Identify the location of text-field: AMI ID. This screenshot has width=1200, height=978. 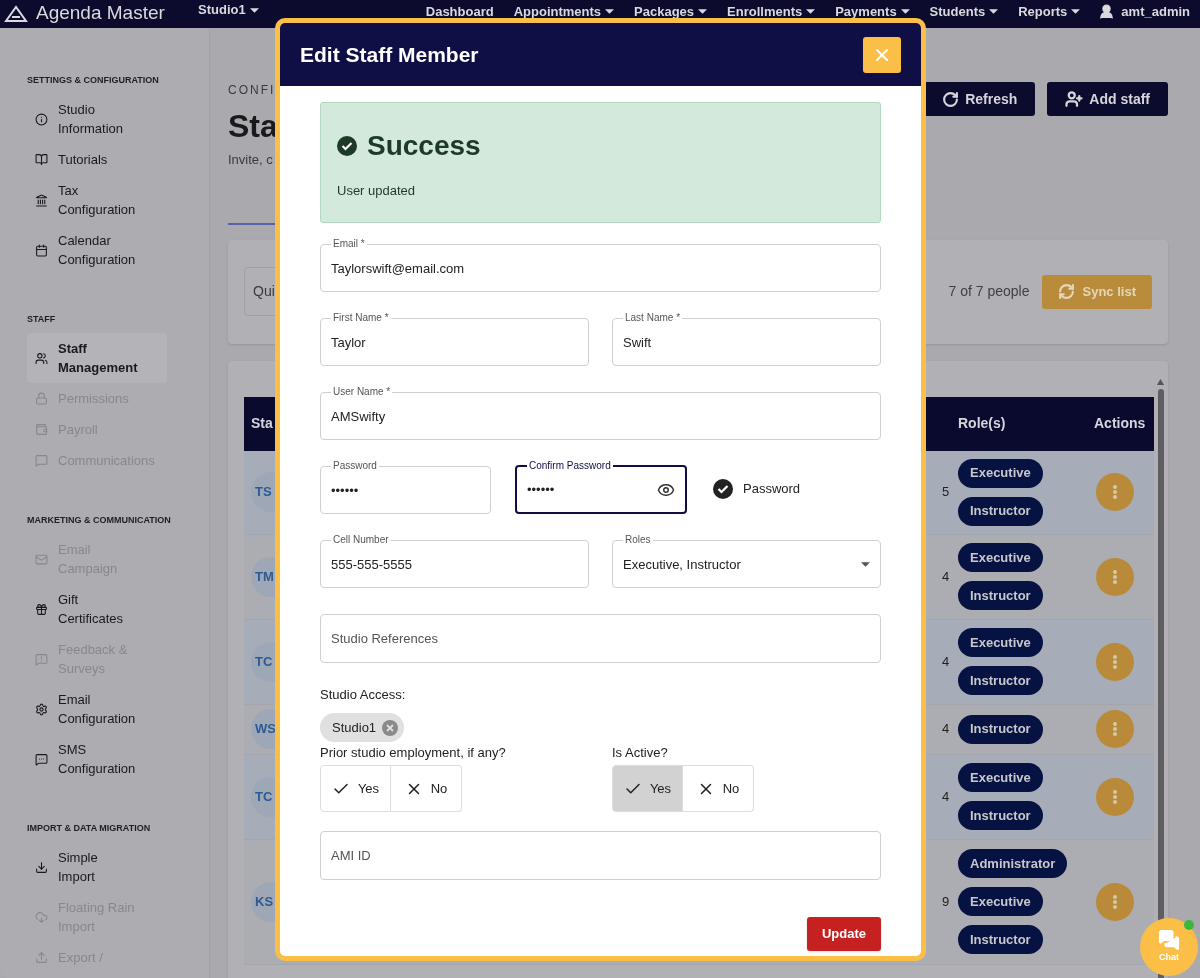
(600, 855).